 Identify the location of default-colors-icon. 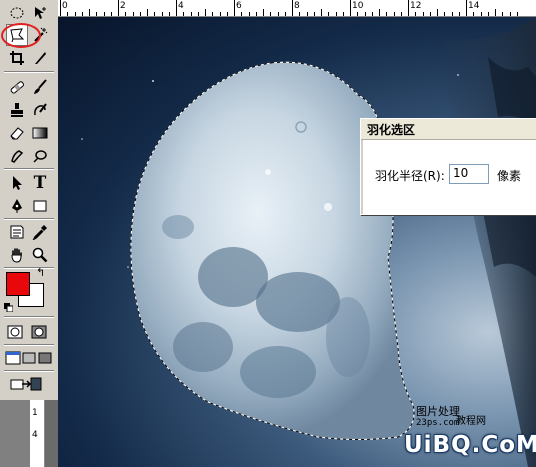
(8, 307).